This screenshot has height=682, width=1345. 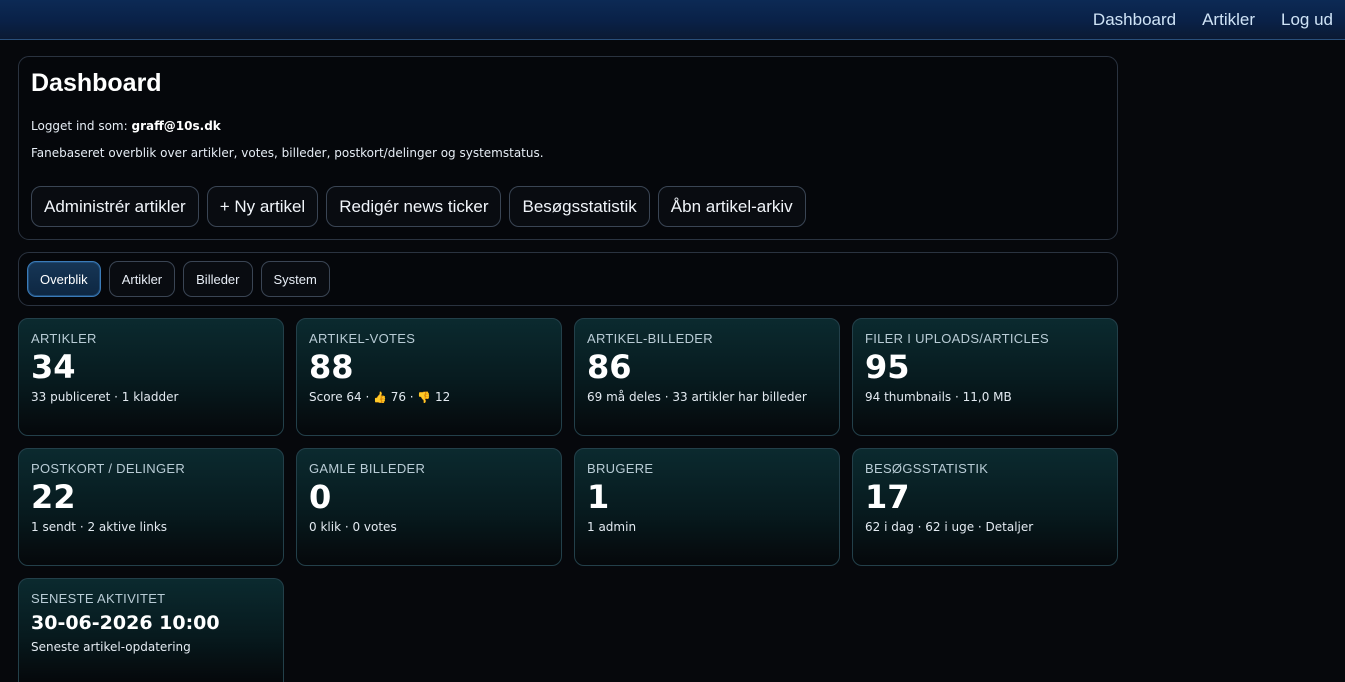 What do you see at coordinates (362, 338) in the screenshot?
I see `stat-label: ARTIKEL-VOTES` at bounding box center [362, 338].